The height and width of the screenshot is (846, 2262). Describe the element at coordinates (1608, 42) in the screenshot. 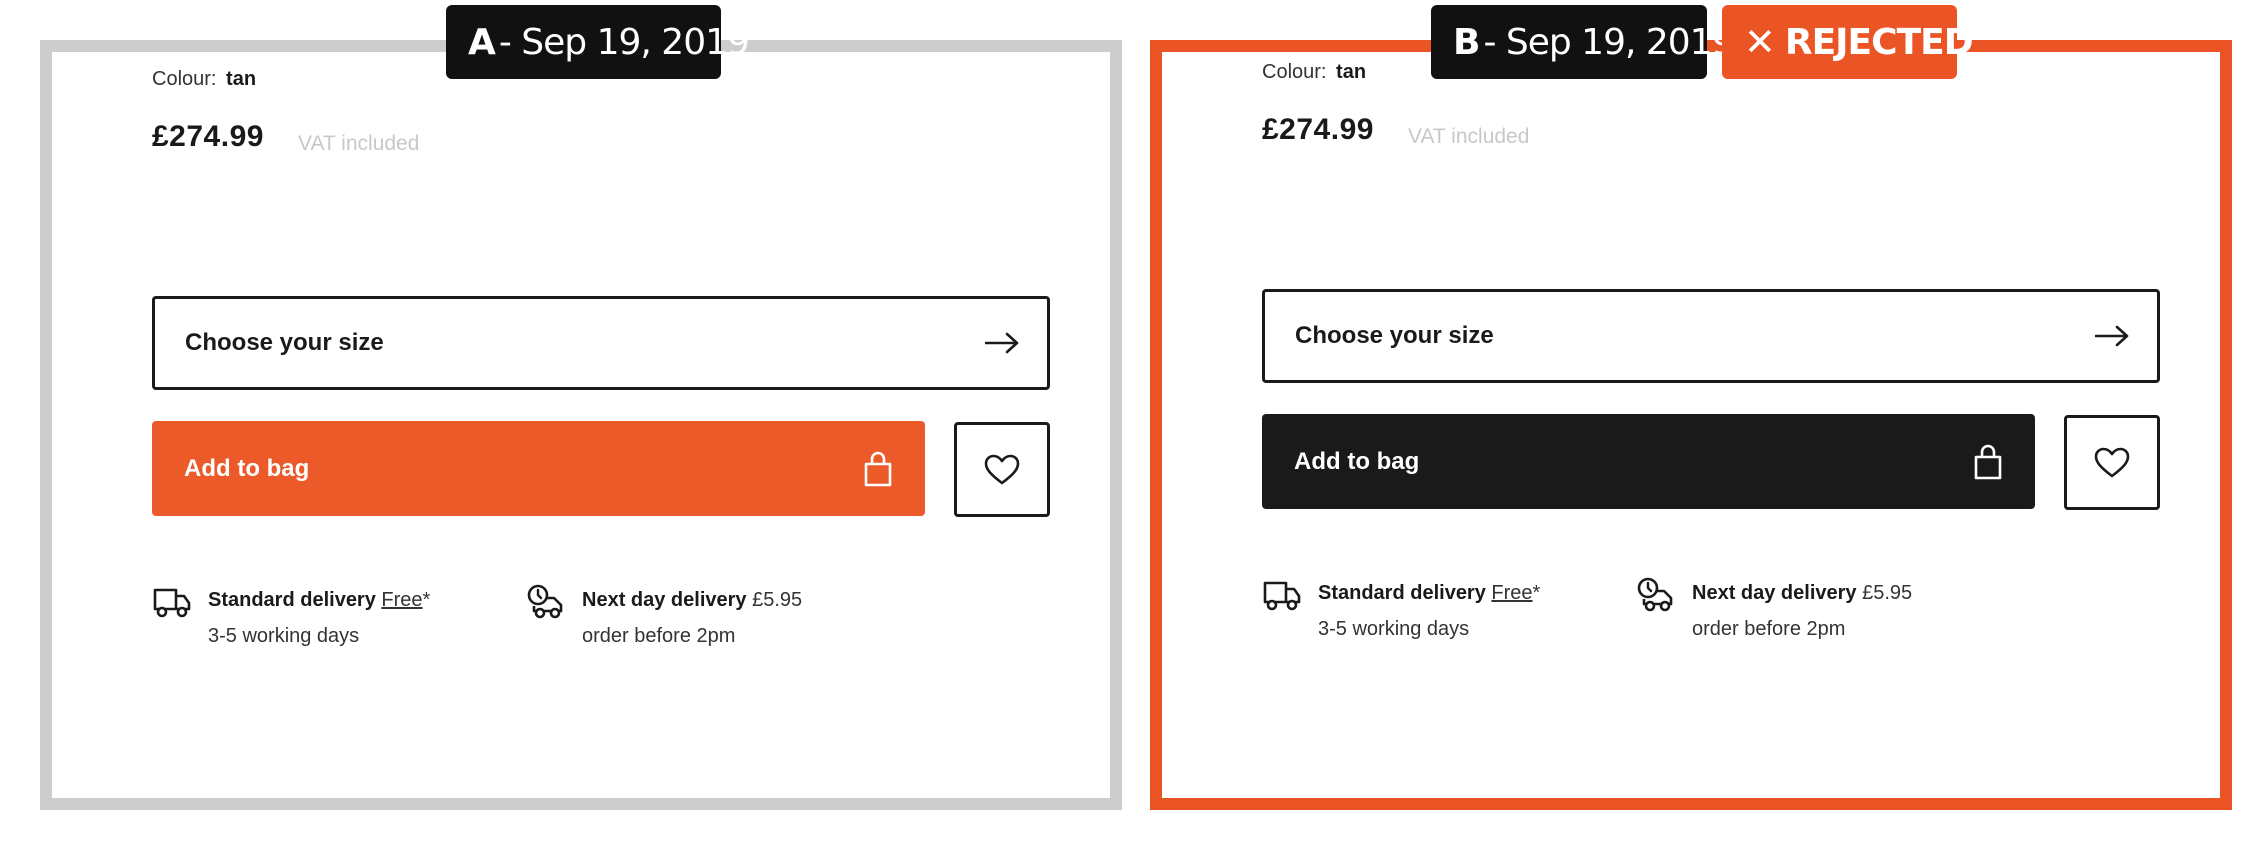

I see `variant-b-date: - Sep 19, 2019` at that location.